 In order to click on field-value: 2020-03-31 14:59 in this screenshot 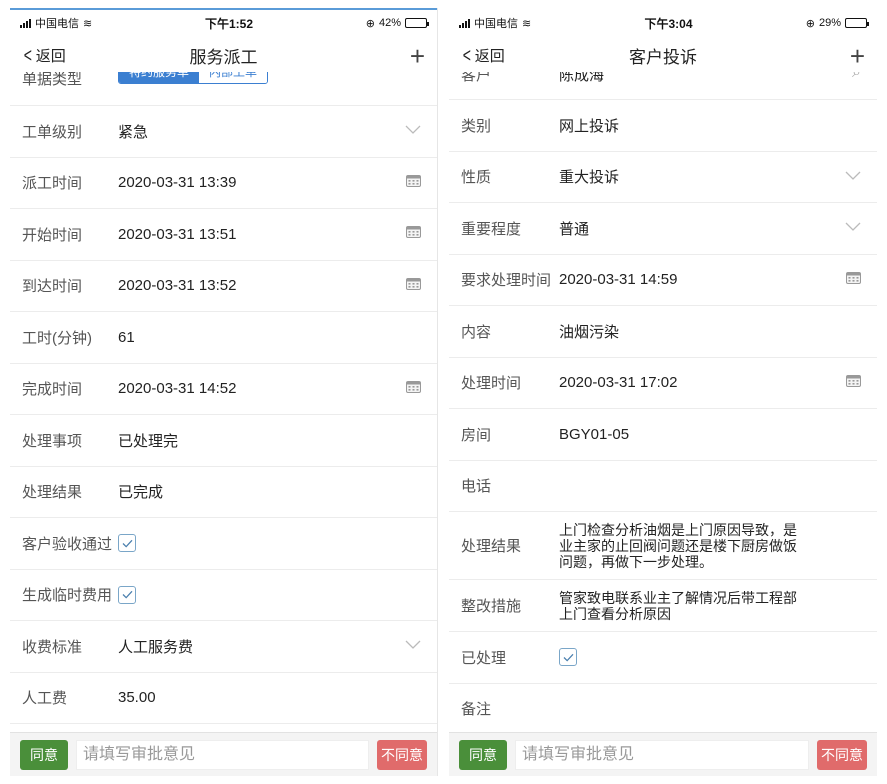, I will do `click(618, 280)`.